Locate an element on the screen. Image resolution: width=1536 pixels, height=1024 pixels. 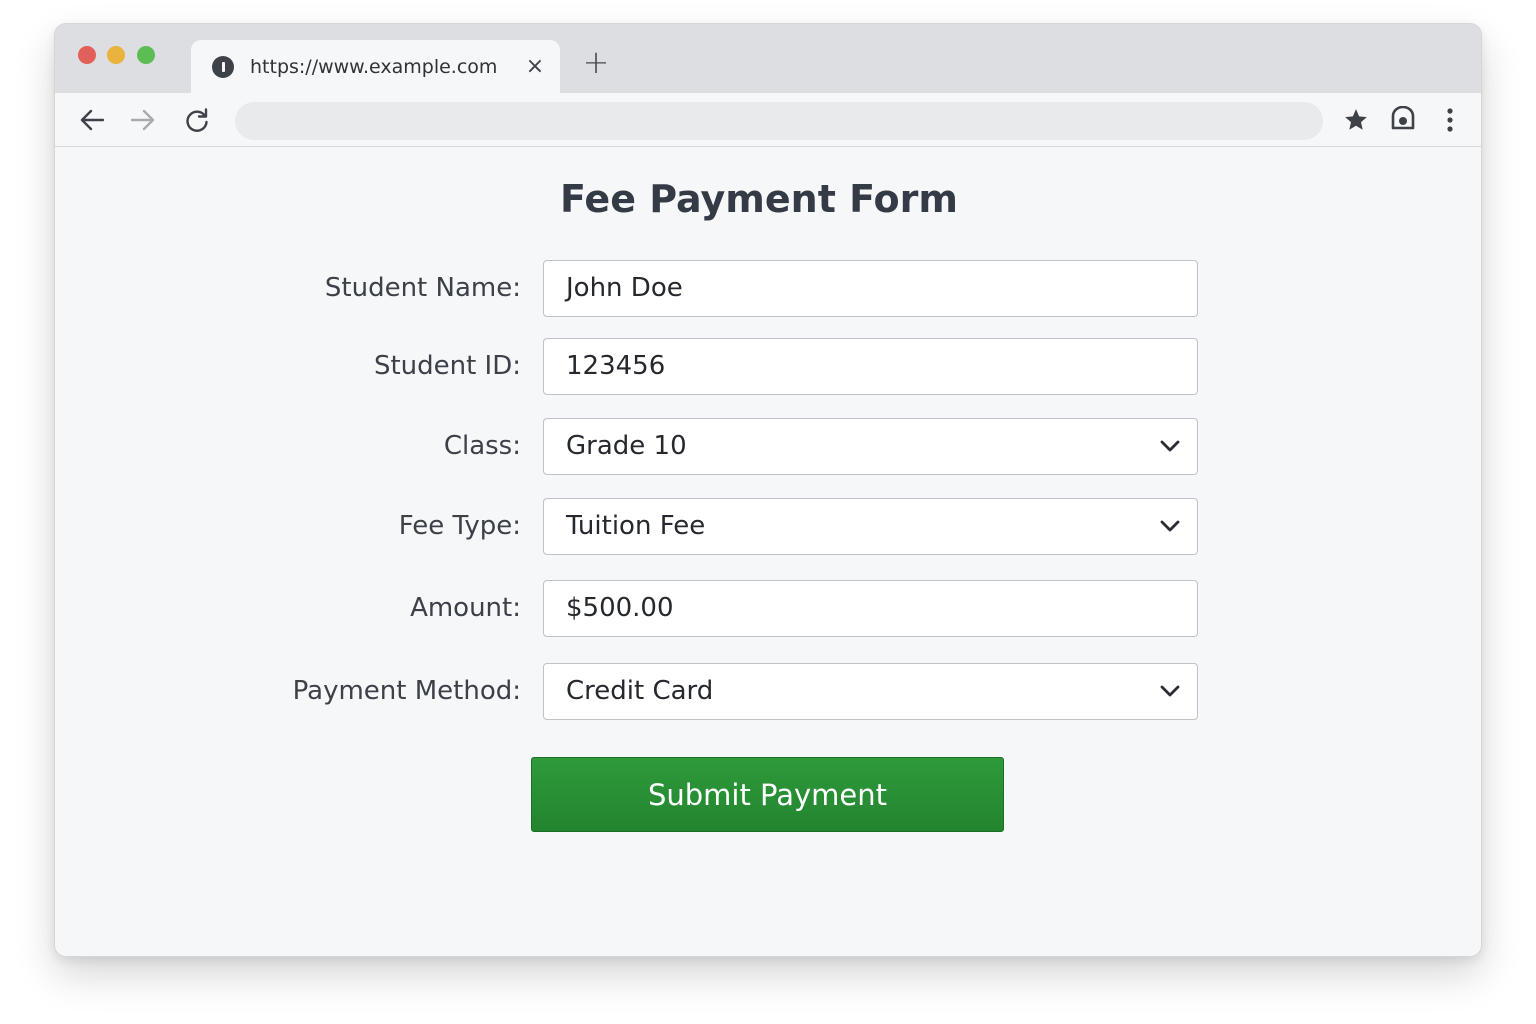
amount-label: Amount: is located at coordinates (465, 608).